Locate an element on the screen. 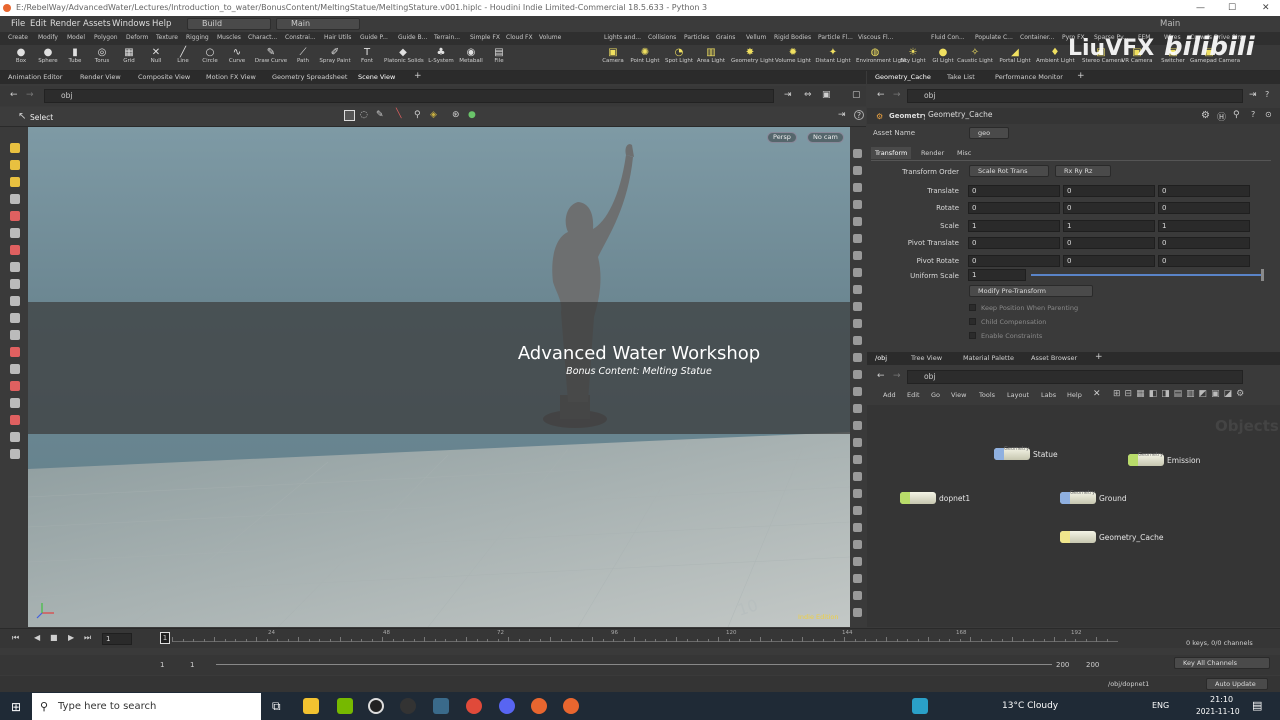  stop-icon: ■ is located at coordinates (54, 637).